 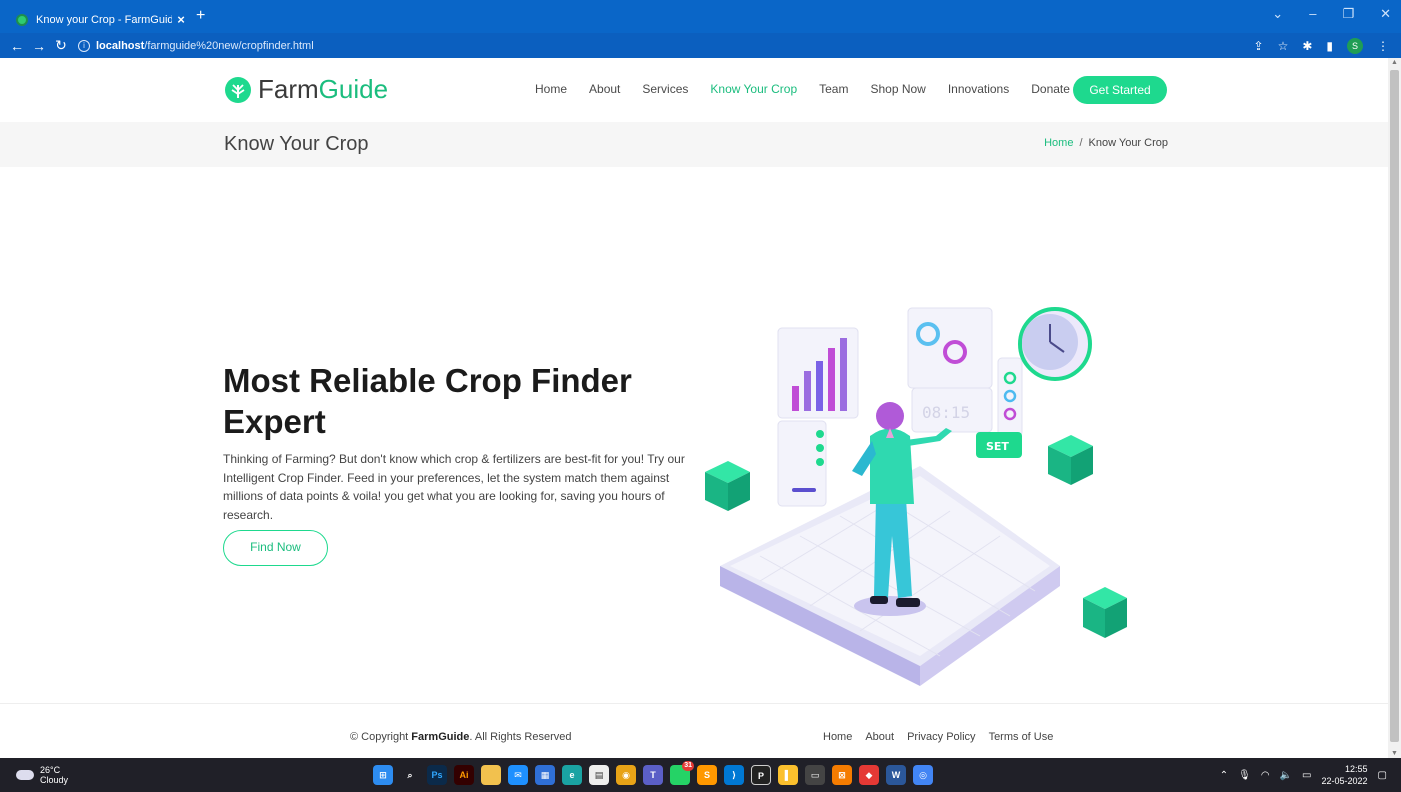 I want to click on tray-chevron-icon: ⌃, so click(x=1224, y=775).